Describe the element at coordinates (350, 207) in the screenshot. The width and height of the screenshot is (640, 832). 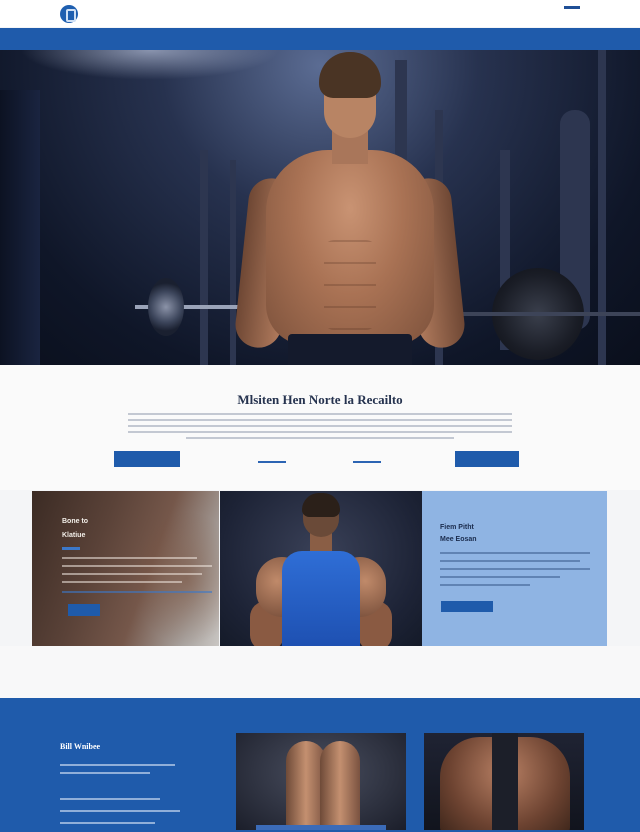
I see `athlete-figure` at that location.